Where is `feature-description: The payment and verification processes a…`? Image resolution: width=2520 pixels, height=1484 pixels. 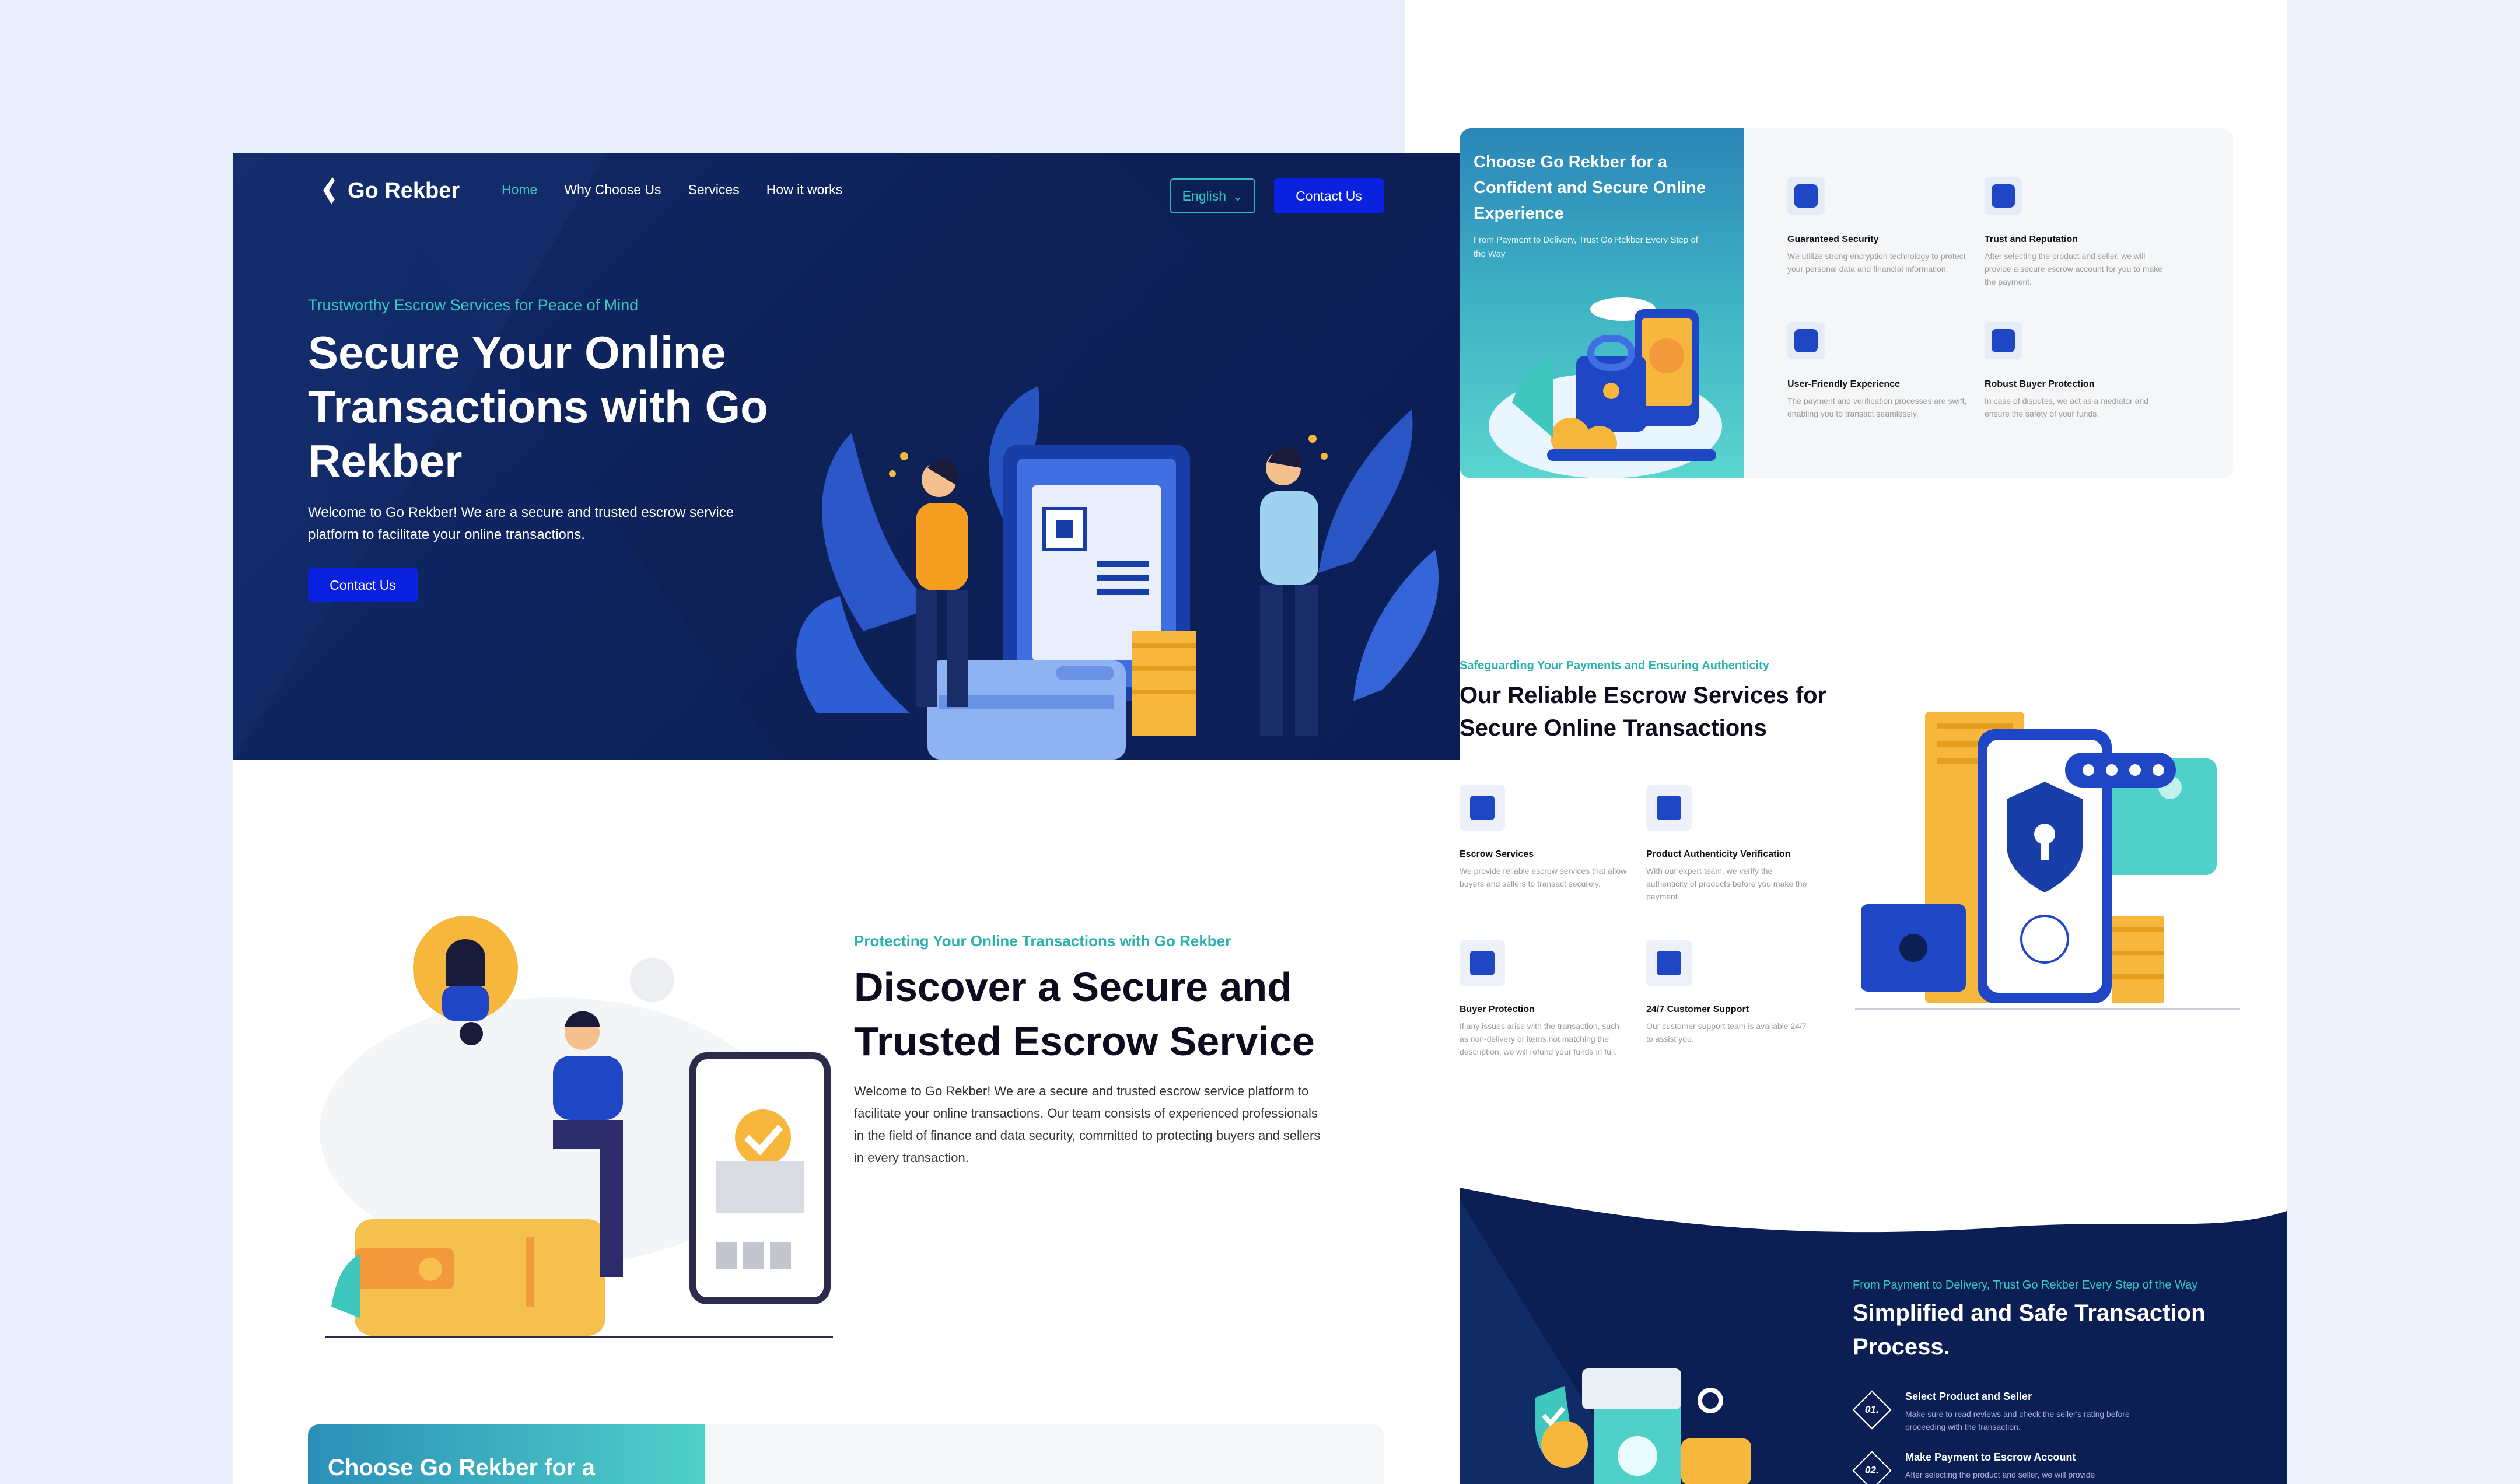 feature-description: The payment and verification processes a… is located at coordinates (1877, 407).